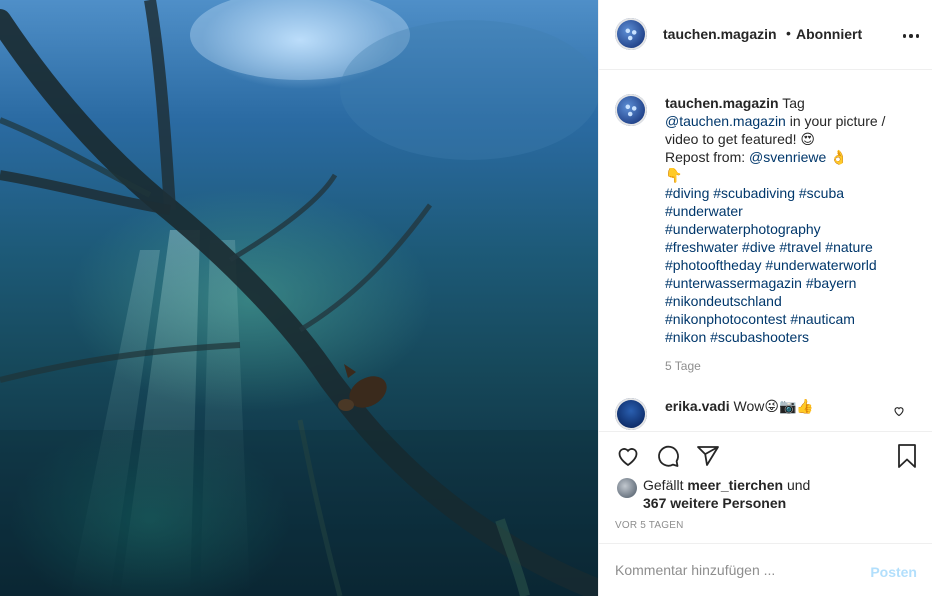 Image resolution: width=932 pixels, height=596 pixels. What do you see at coordinates (627, 488) in the screenshot?
I see `liker-avatar` at bounding box center [627, 488].